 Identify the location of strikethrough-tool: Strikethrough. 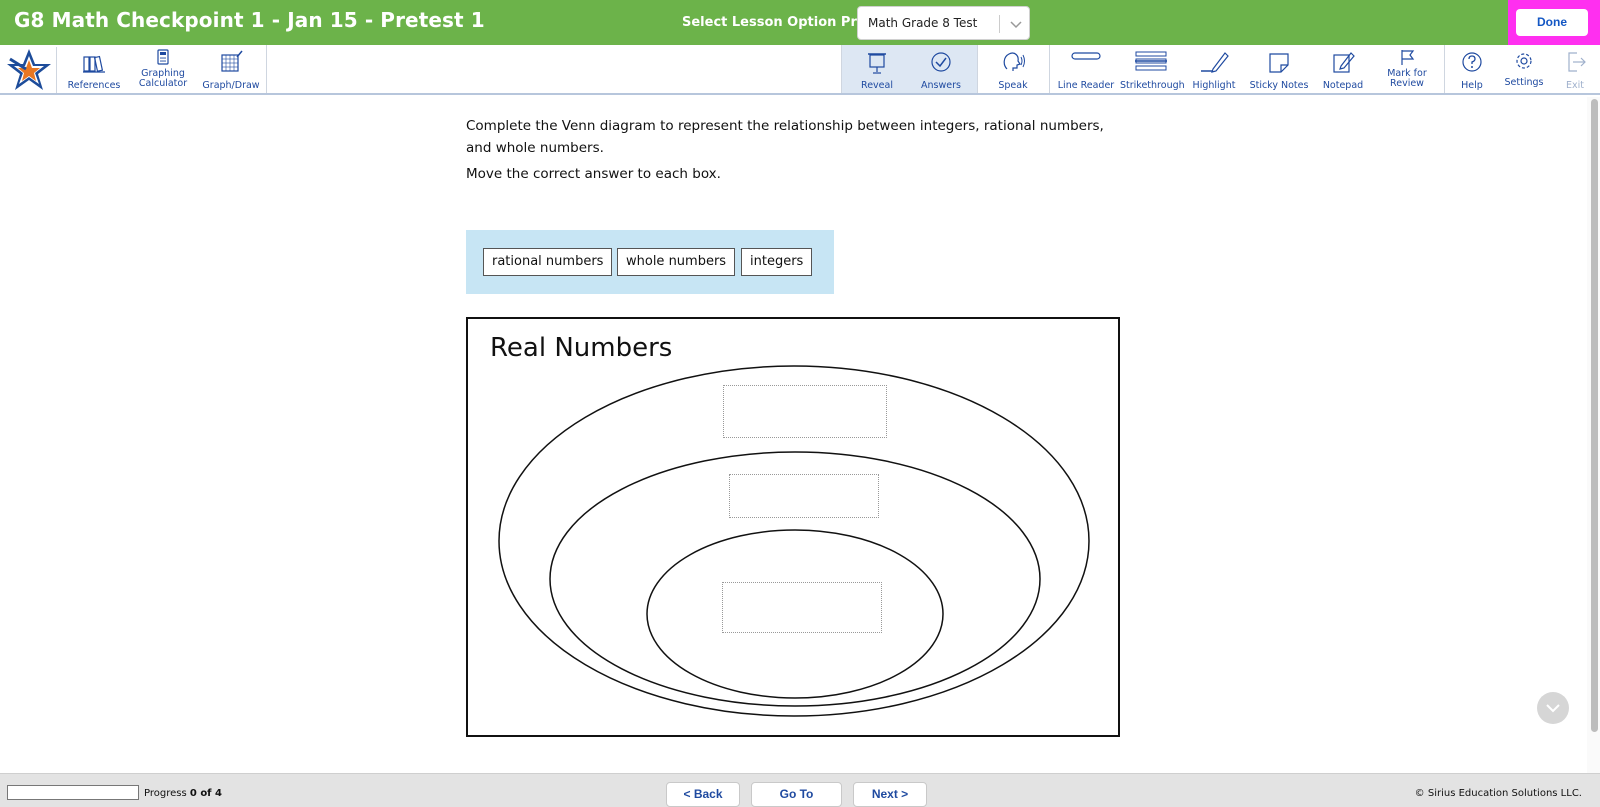
(1152, 69).